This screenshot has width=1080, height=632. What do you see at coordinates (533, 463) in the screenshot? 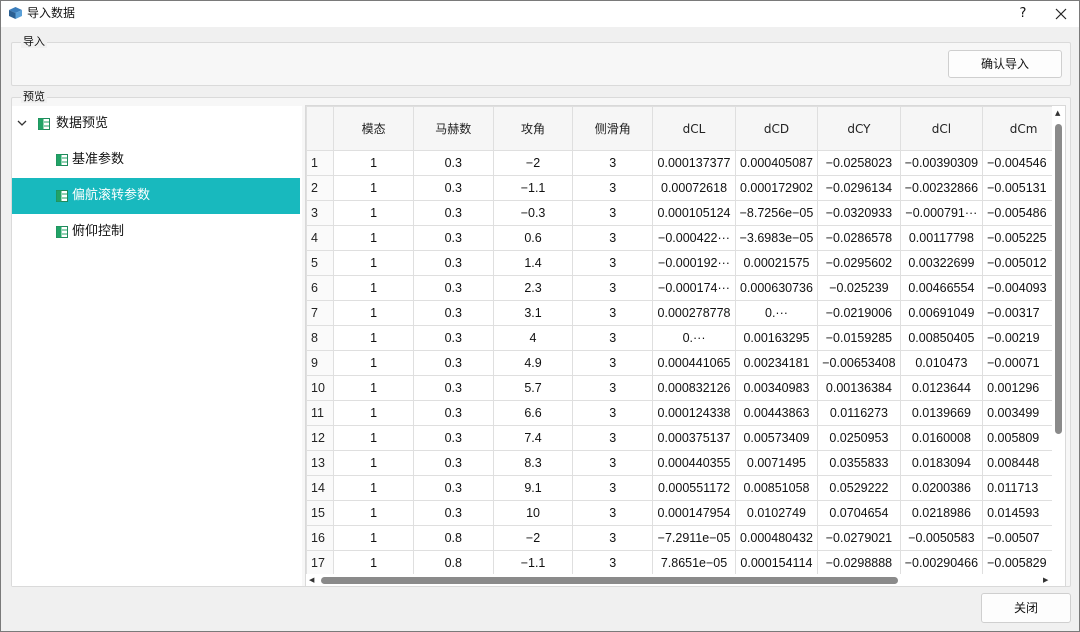
I see `table-cell: 8.3` at bounding box center [533, 463].